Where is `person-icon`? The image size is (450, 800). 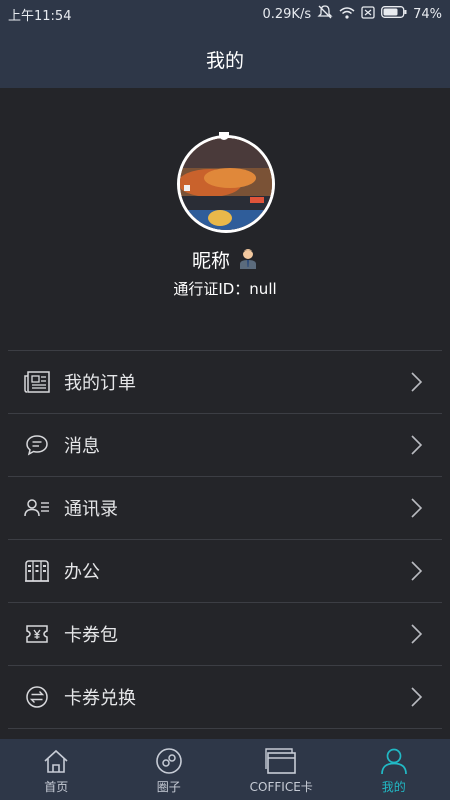
person-icon is located at coordinates (394, 761).